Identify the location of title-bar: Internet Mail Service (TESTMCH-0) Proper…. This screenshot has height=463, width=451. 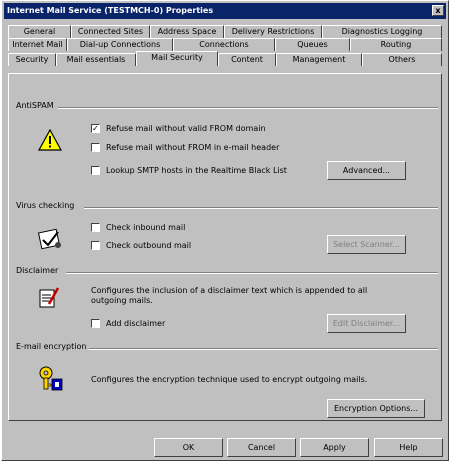
(225, 11).